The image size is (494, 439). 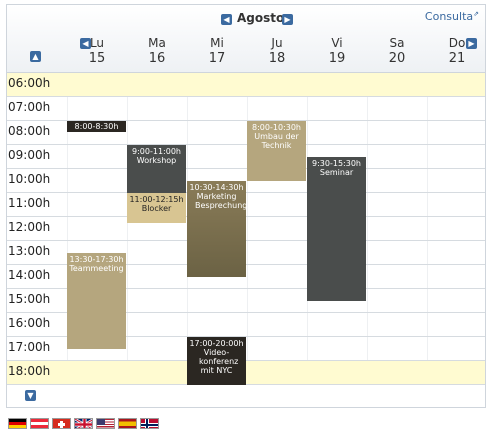 I want to click on day-header: Vi 19, so click(x=337, y=51).